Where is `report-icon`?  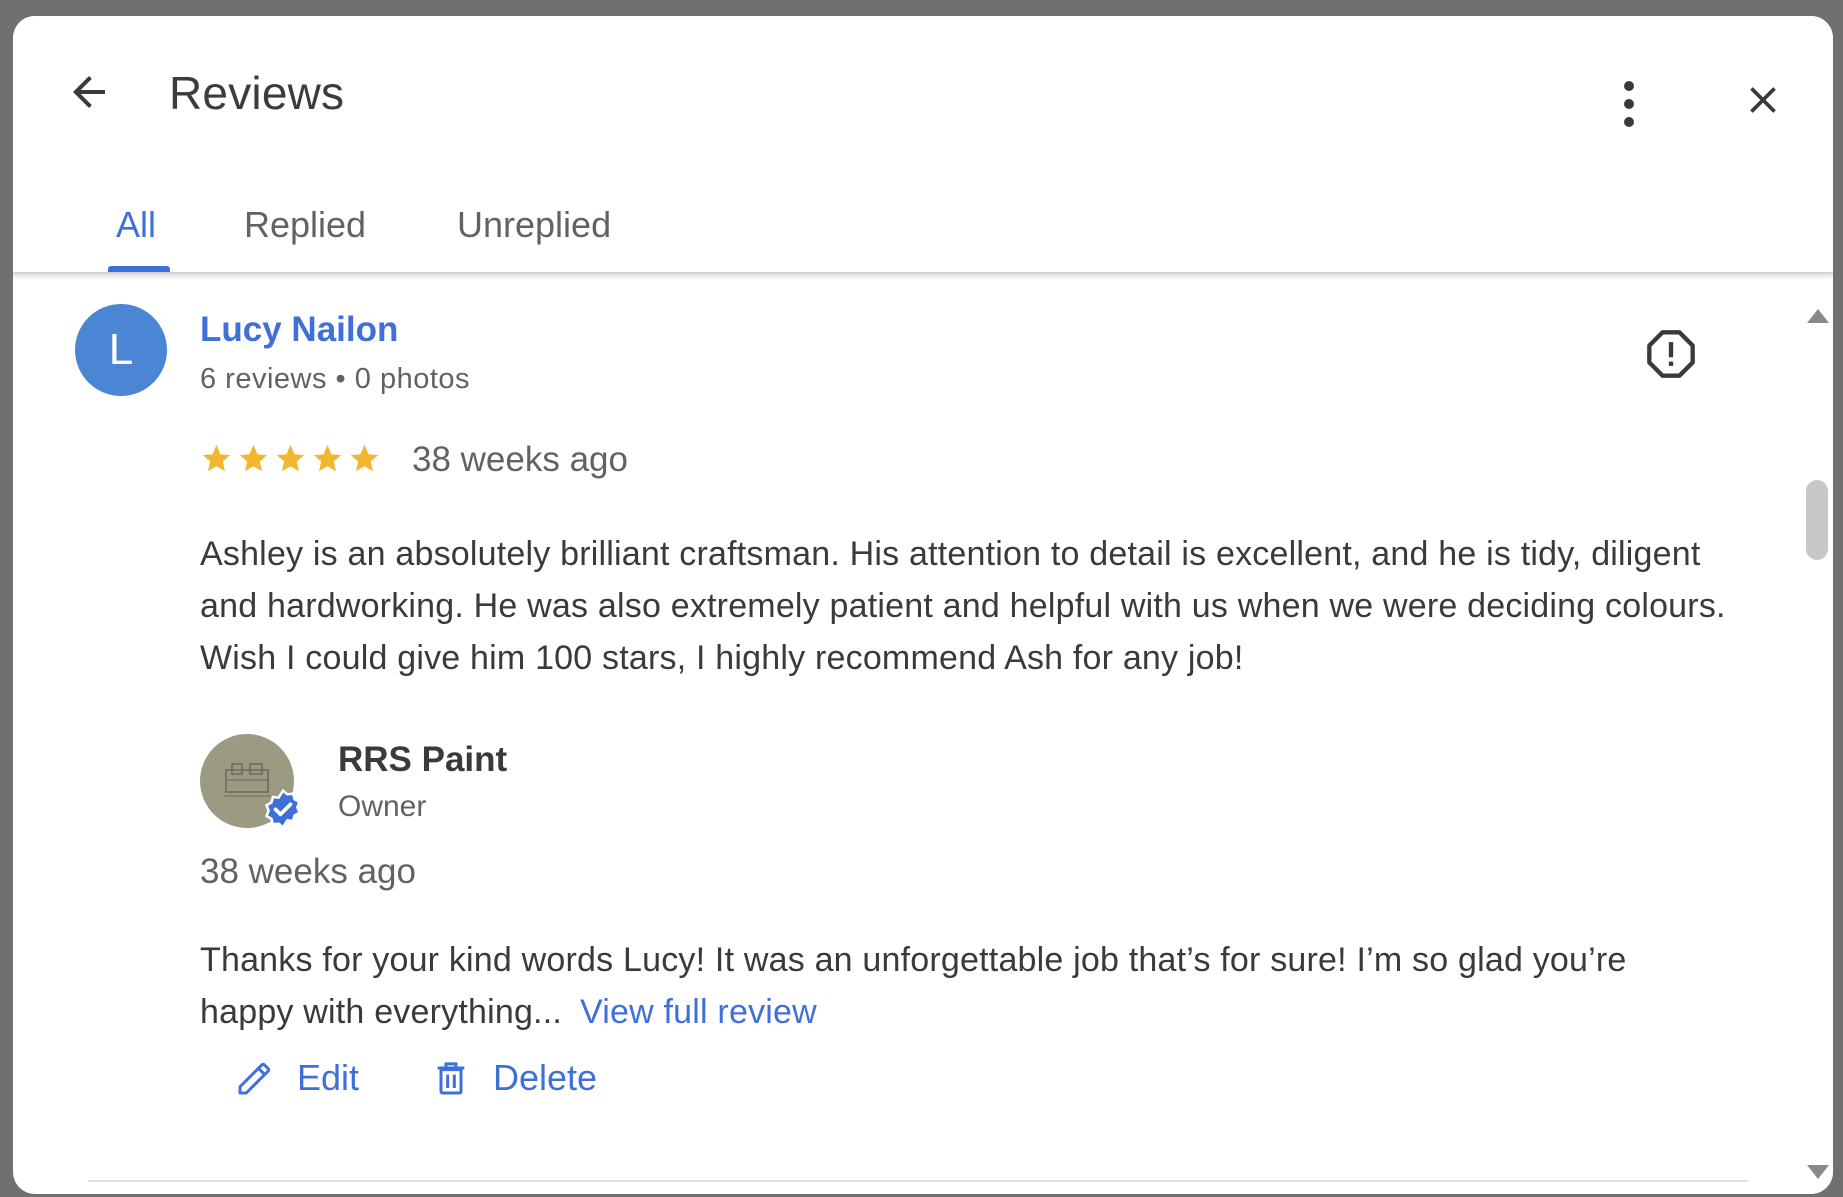
report-icon is located at coordinates (1671, 354).